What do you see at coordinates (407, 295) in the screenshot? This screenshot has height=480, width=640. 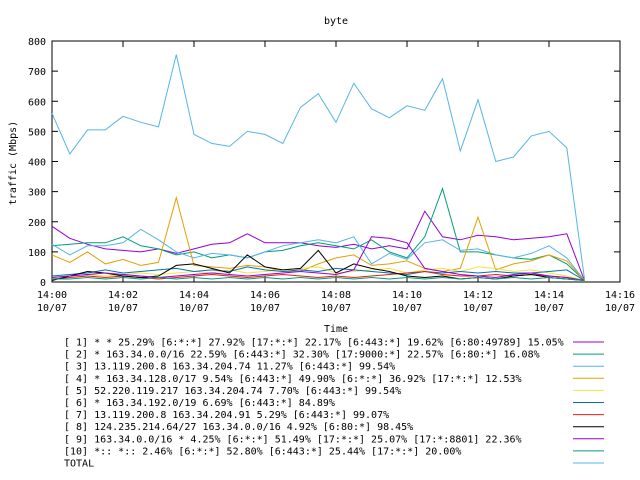 I see `x-tick-label: 14:10` at bounding box center [407, 295].